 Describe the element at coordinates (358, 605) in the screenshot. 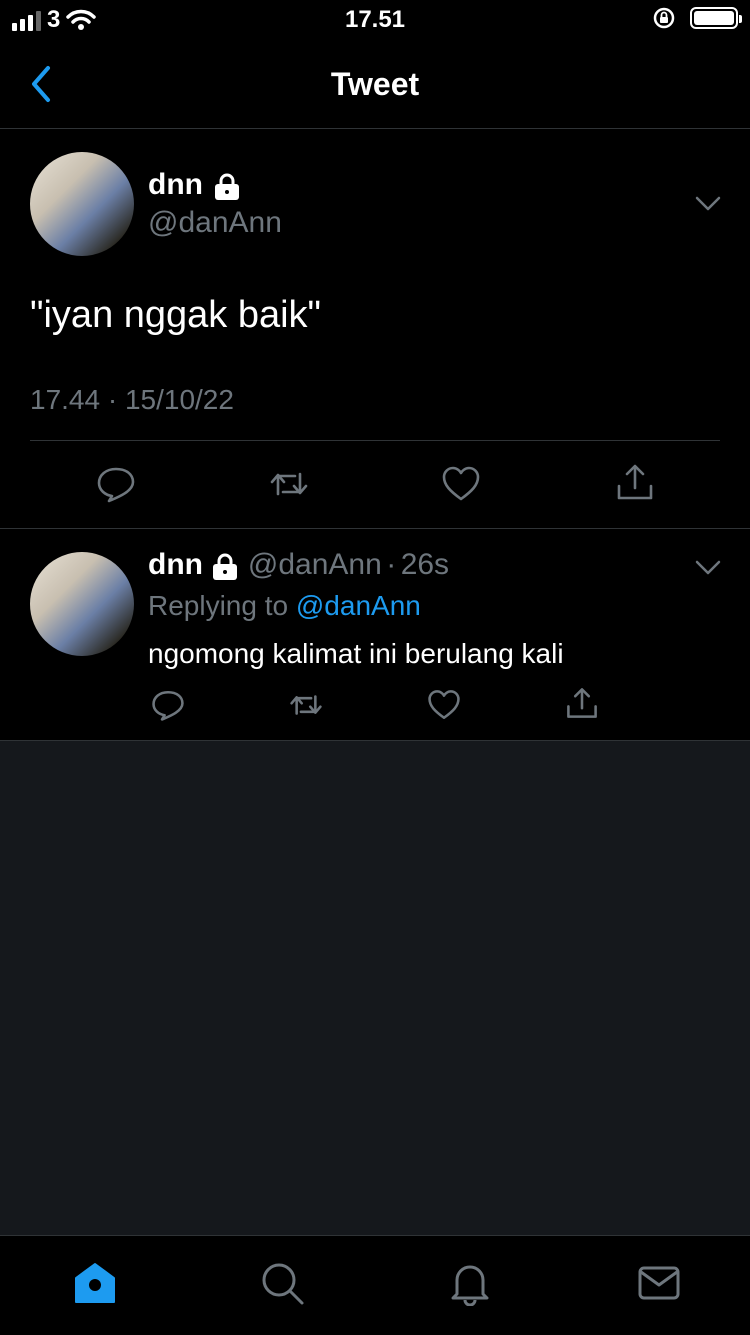

I see `replying-to-handle: @danAnn` at that location.